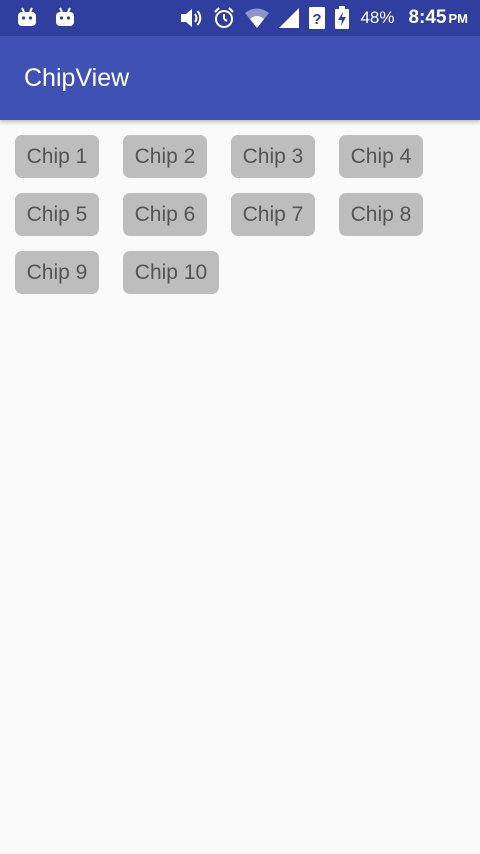 The width and height of the screenshot is (480, 854). Describe the element at coordinates (57, 272) in the screenshot. I see `chip: Chip 9` at that location.